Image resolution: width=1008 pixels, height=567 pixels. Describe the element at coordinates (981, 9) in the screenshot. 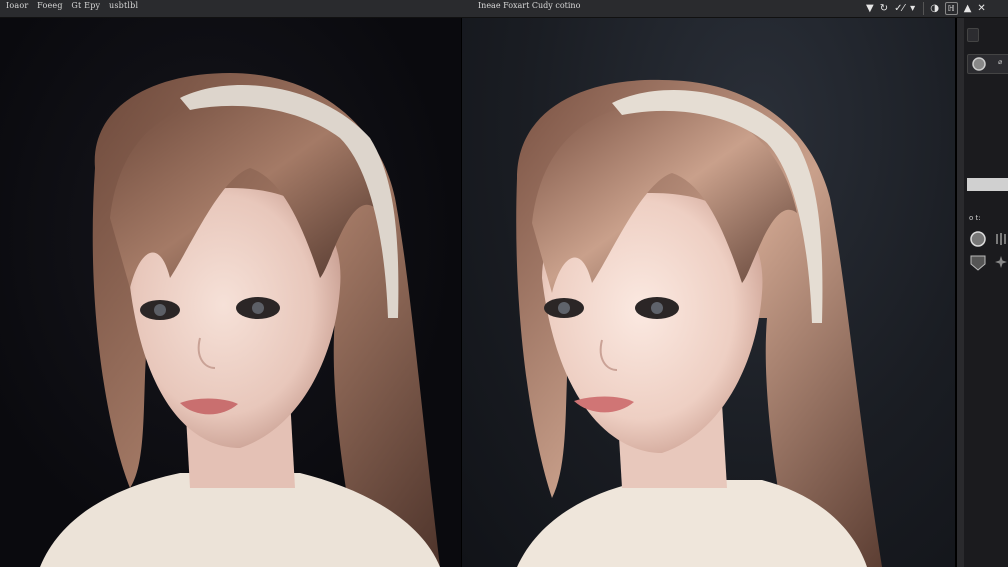

I see `close-icon: ✕` at that location.